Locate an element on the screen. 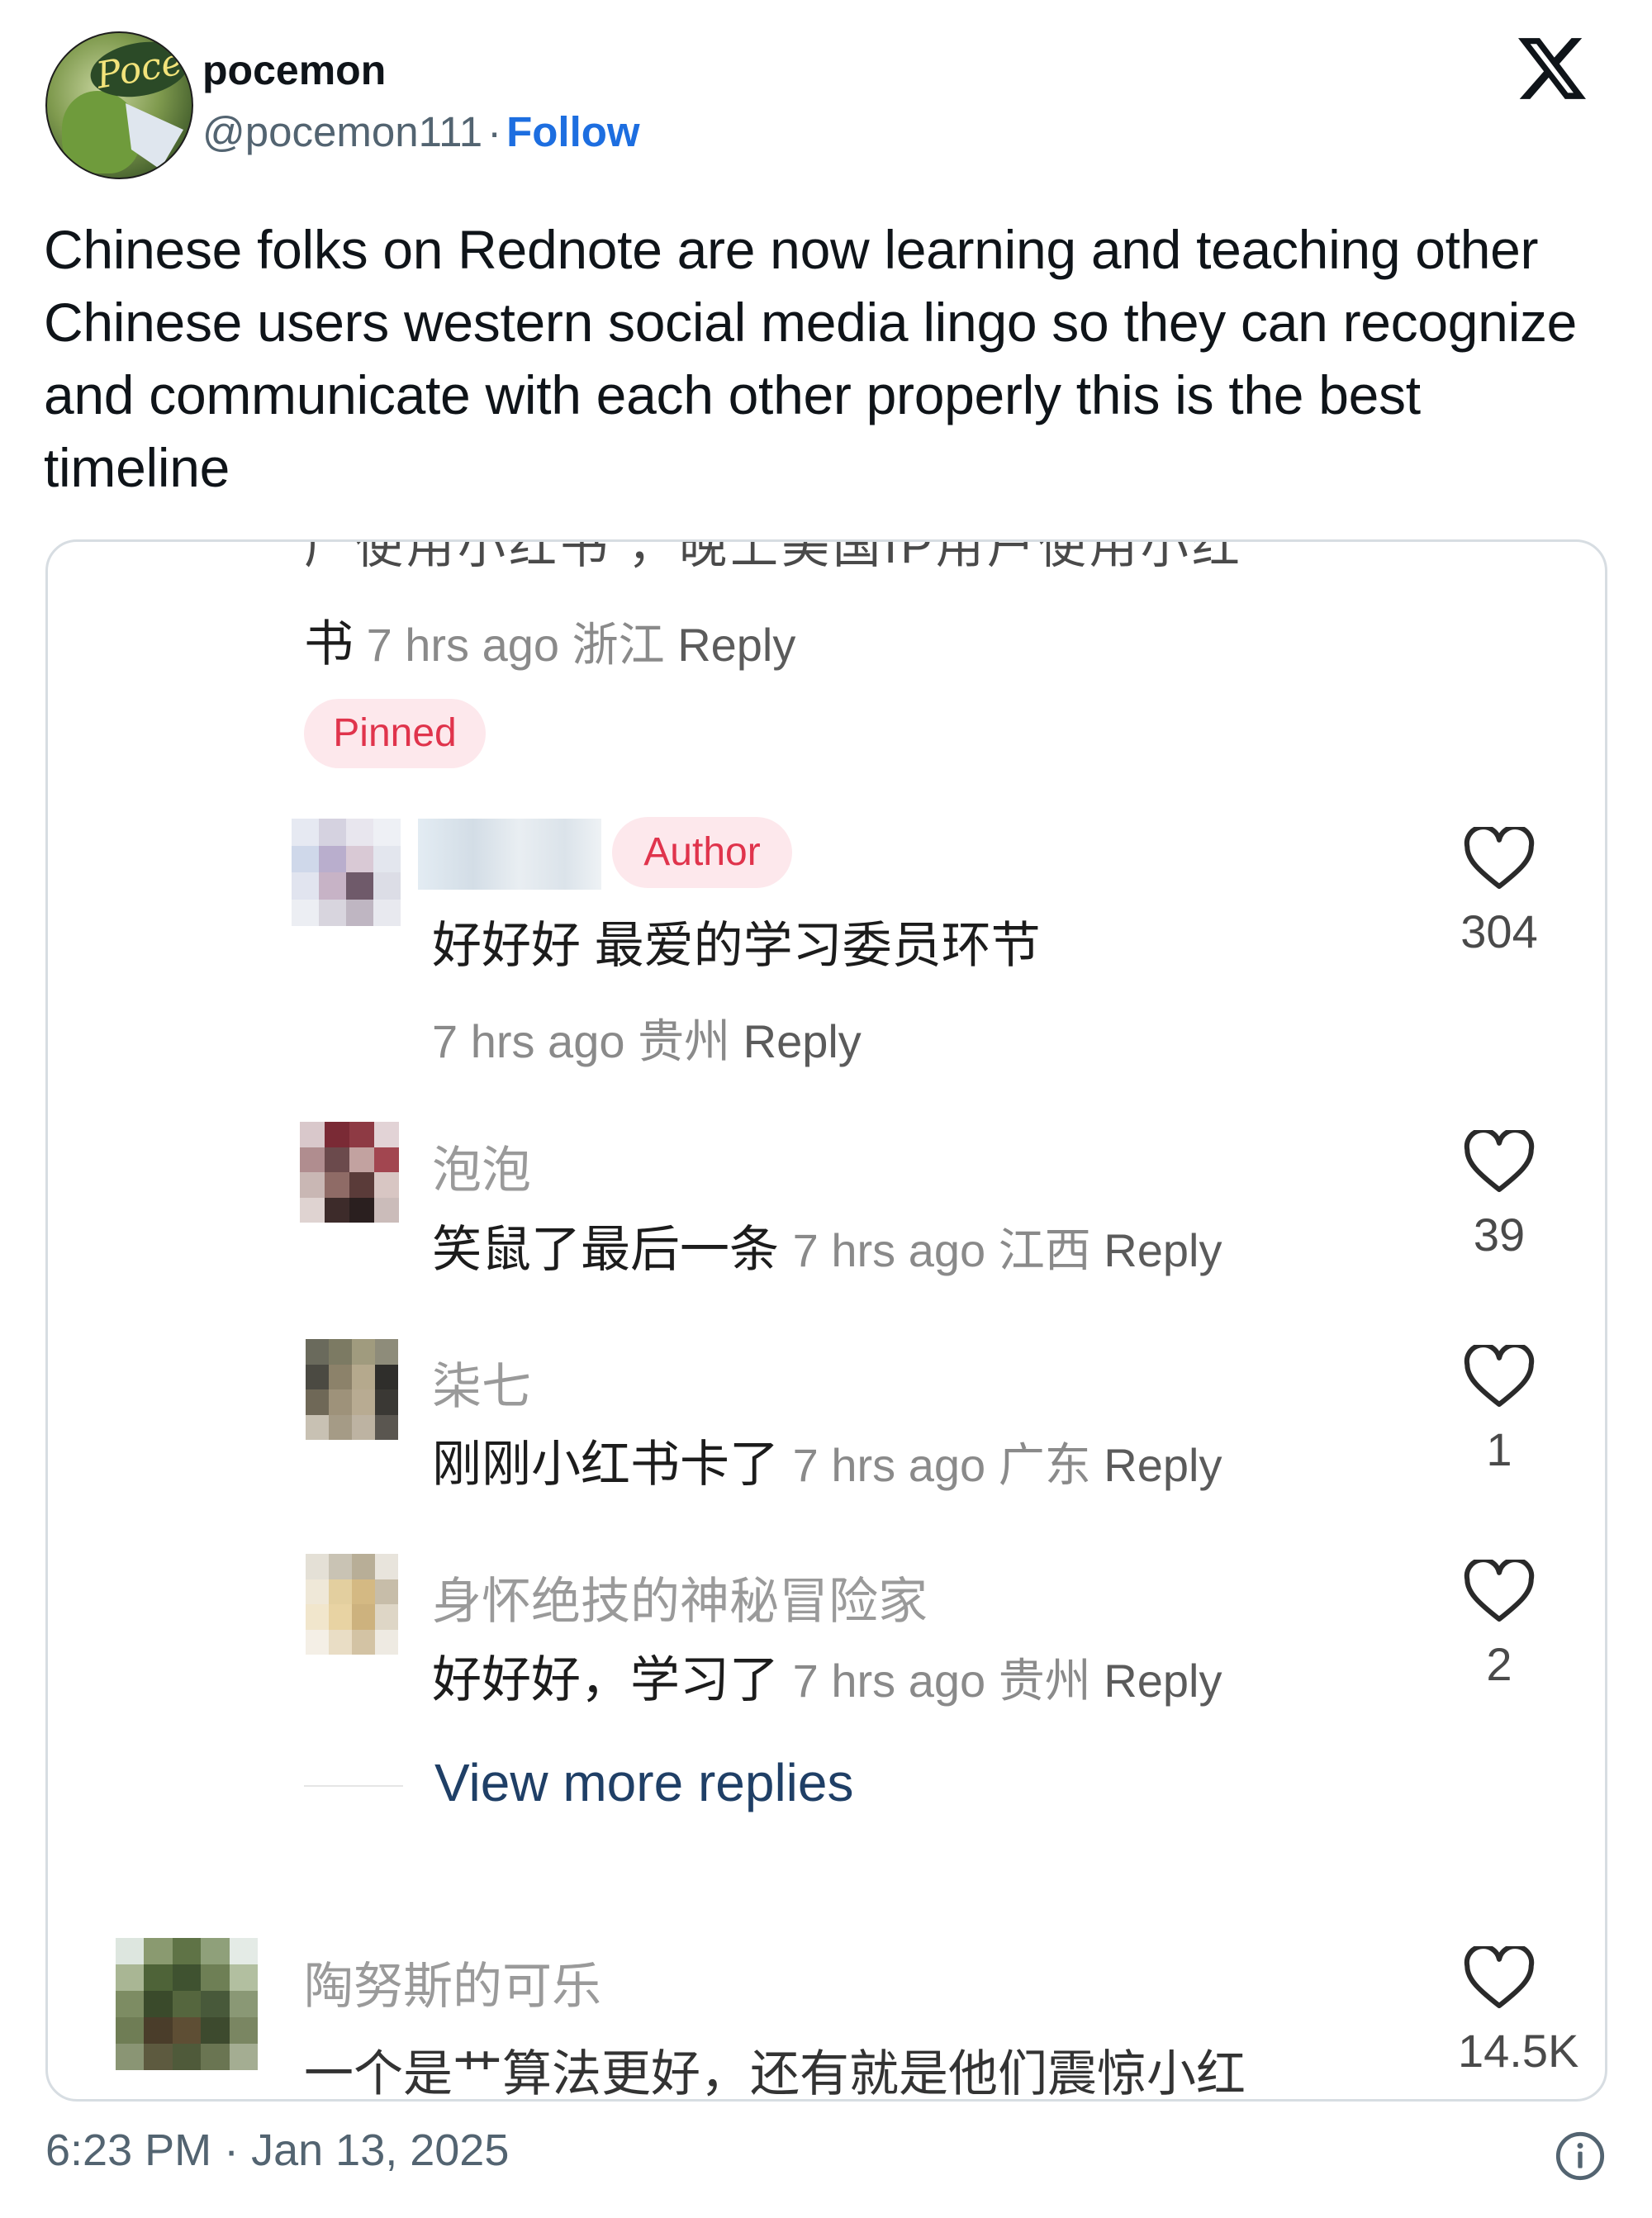 This screenshot has width=1652, height=2218. like-control: 2 is located at coordinates (1499, 1625).